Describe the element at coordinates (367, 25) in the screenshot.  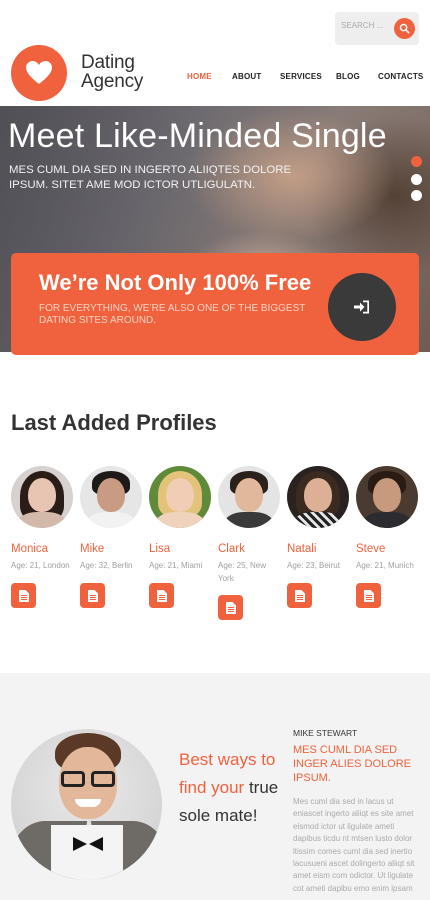
I see `search-input` at that location.